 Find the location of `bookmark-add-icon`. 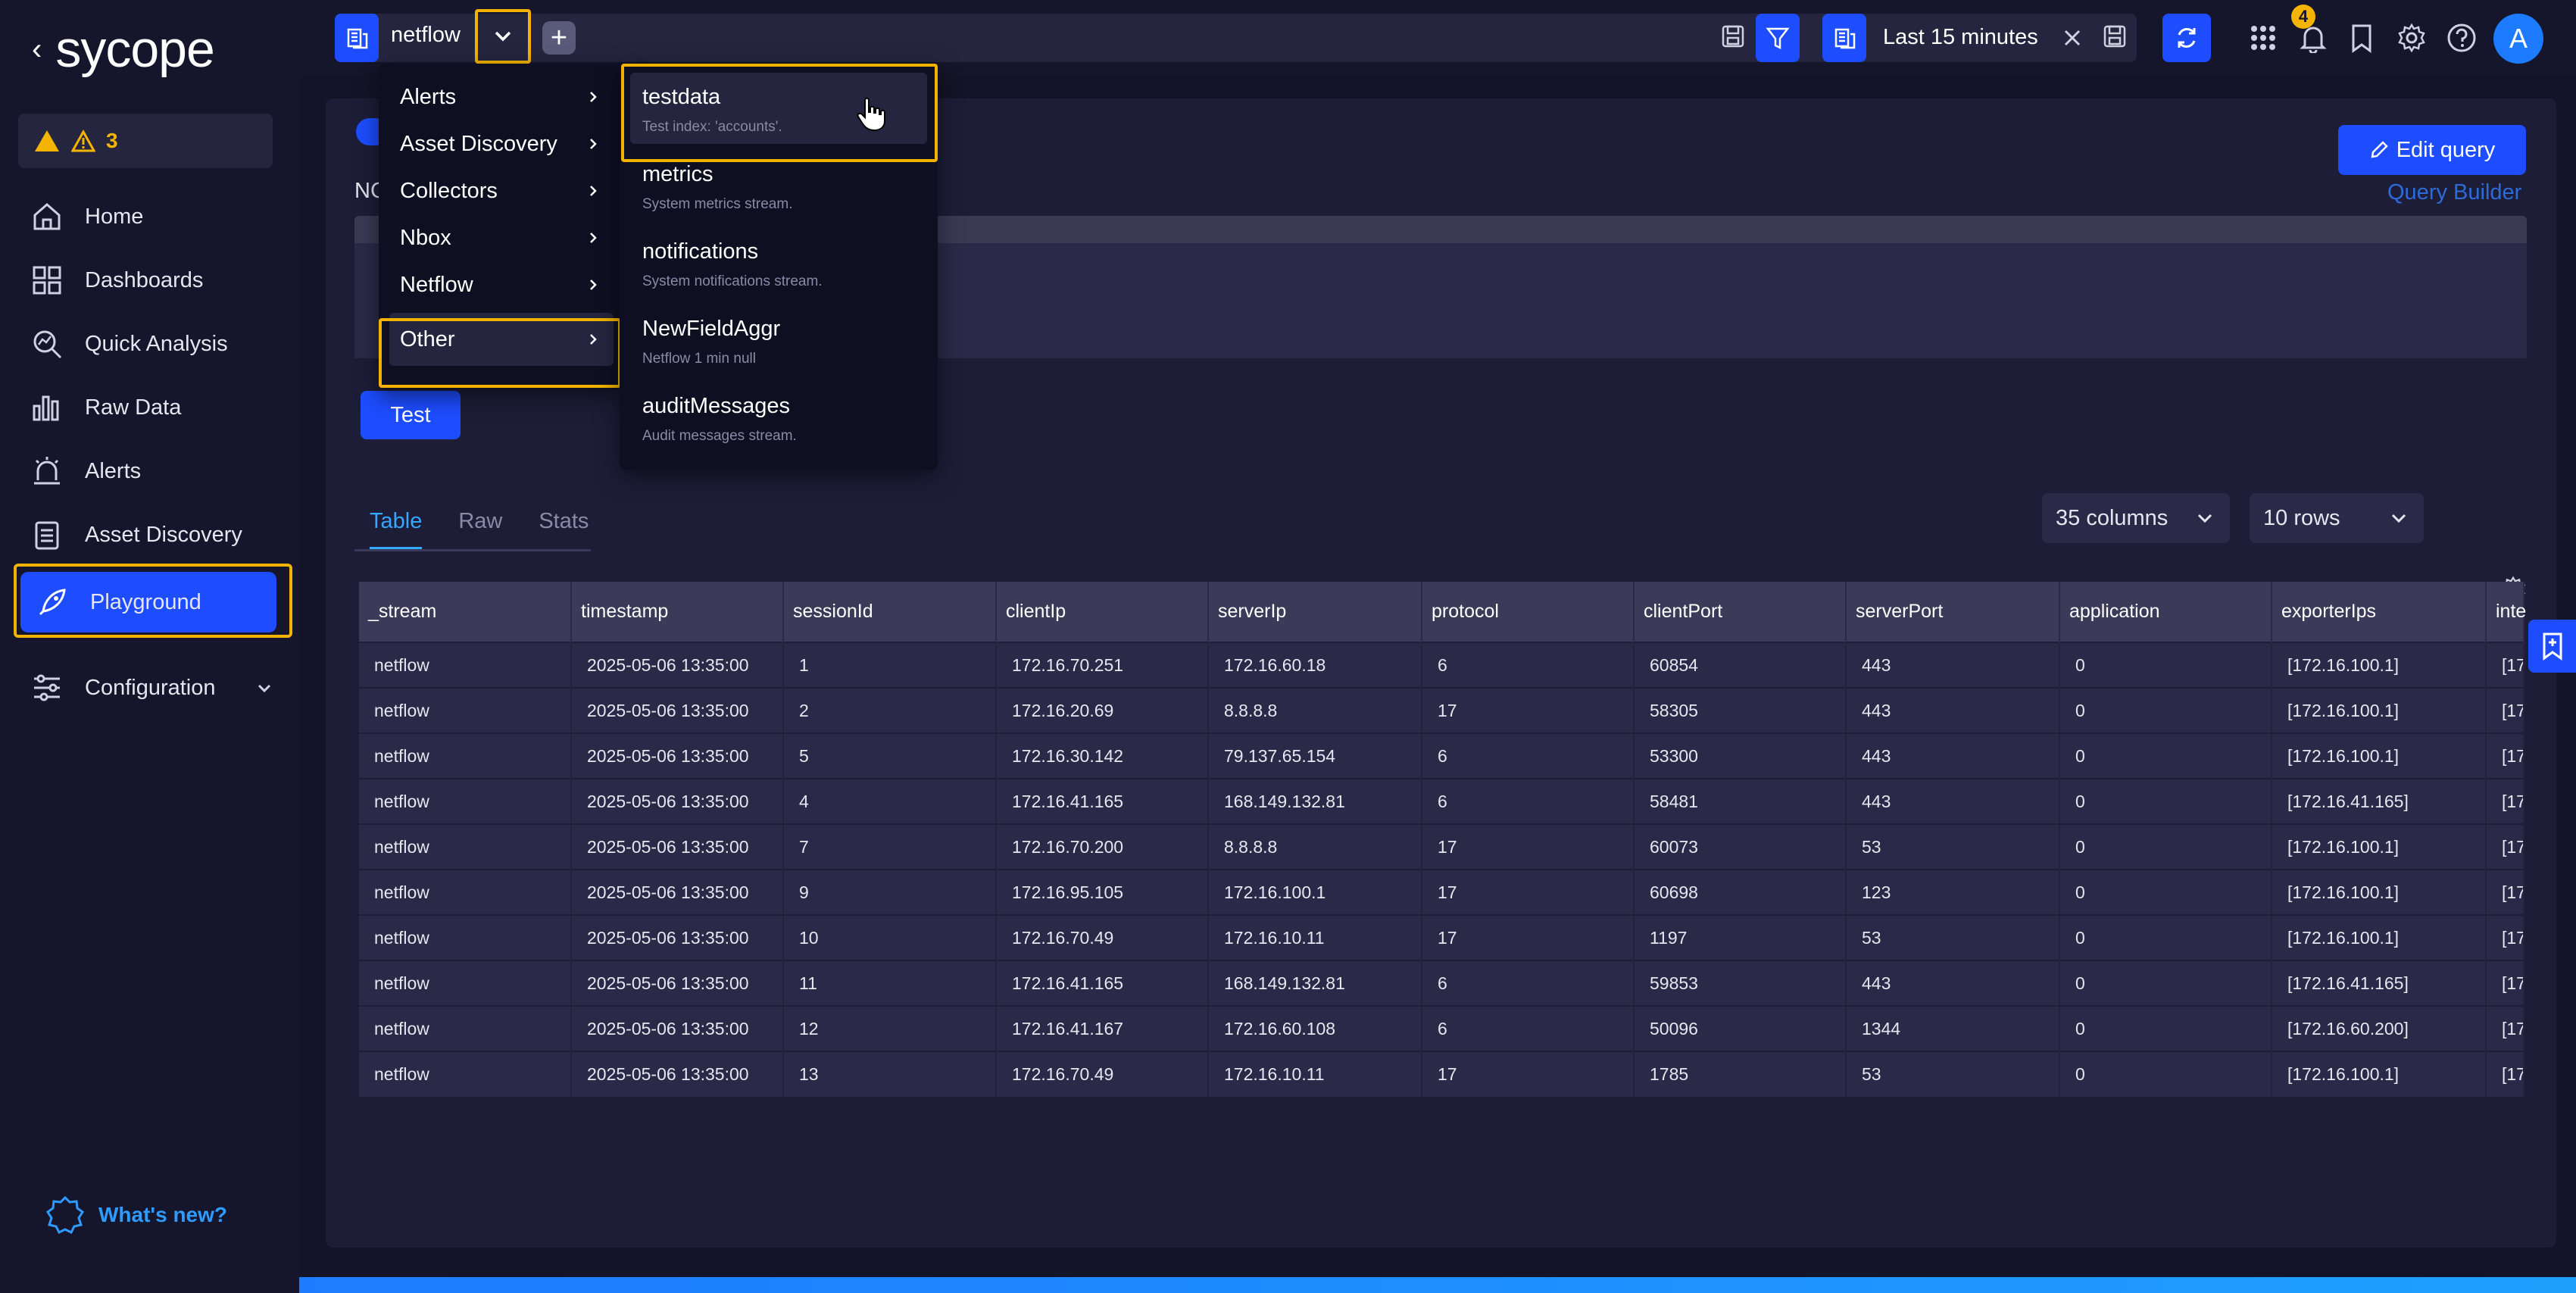

bookmark-add-icon is located at coordinates (2553, 646).